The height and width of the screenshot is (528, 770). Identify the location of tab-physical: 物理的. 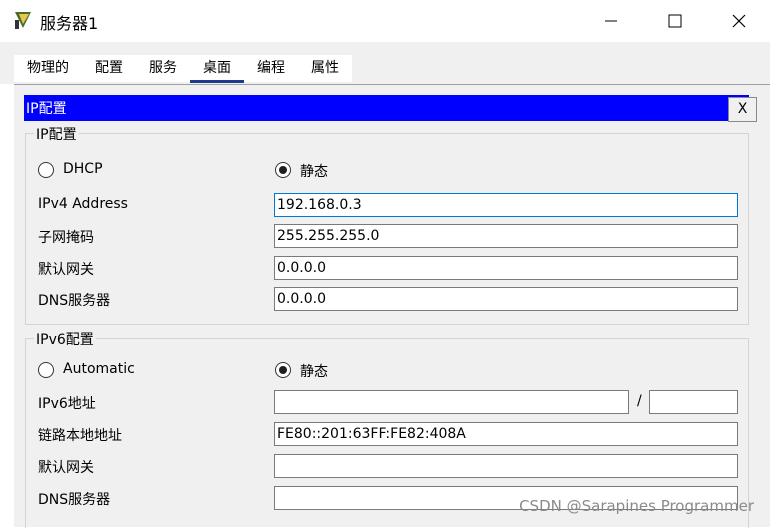
(48, 68).